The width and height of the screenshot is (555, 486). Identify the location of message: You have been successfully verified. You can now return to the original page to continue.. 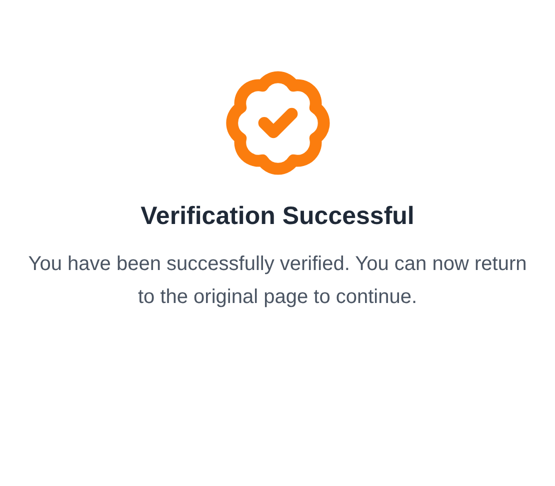
(278, 281).